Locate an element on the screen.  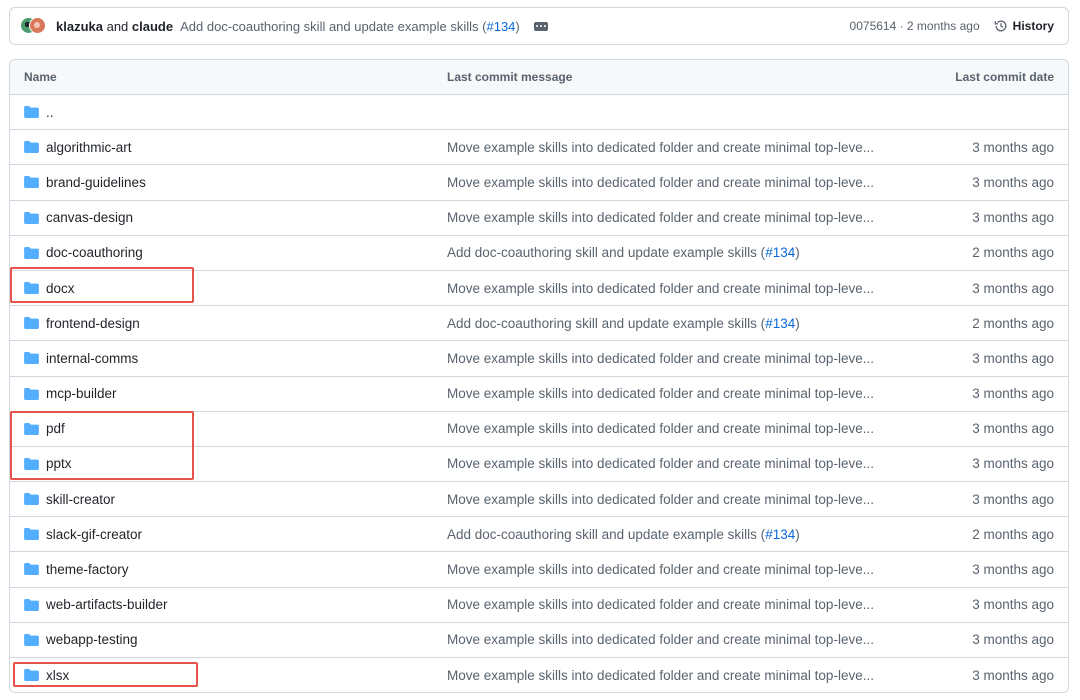
avatar is located at coordinates (37, 25).